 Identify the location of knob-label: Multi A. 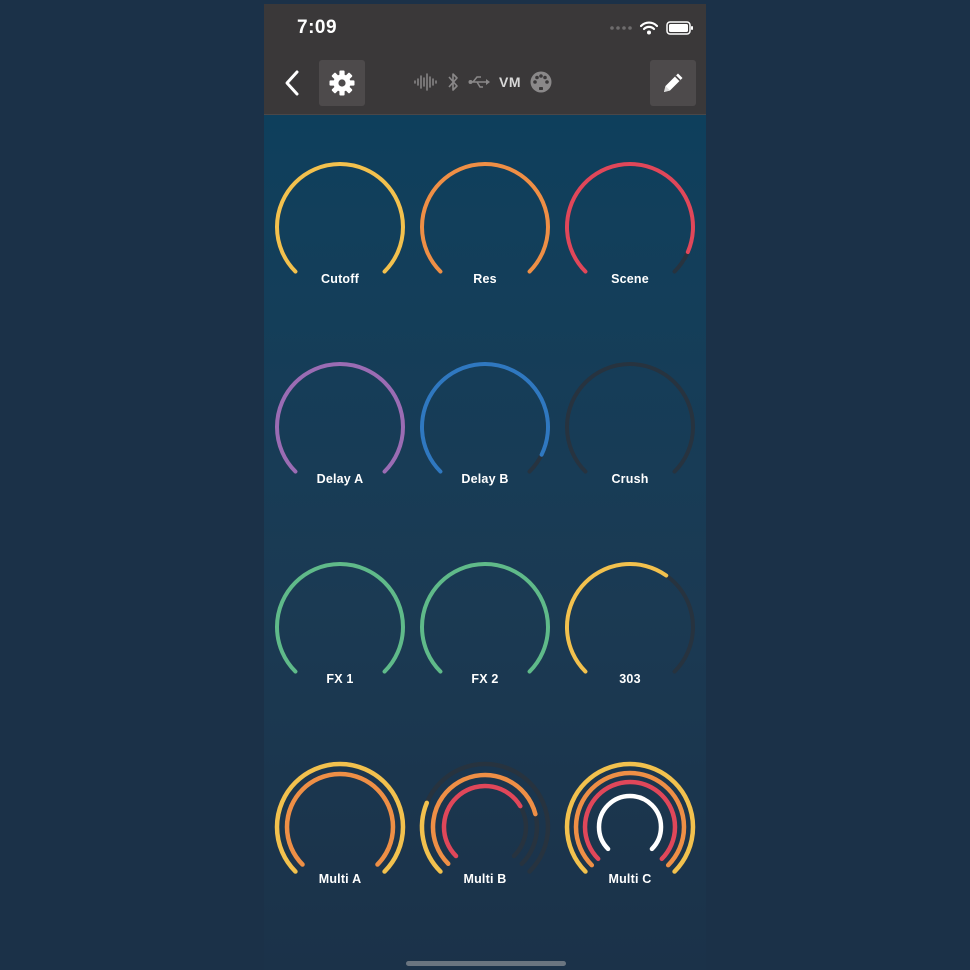
(340, 879).